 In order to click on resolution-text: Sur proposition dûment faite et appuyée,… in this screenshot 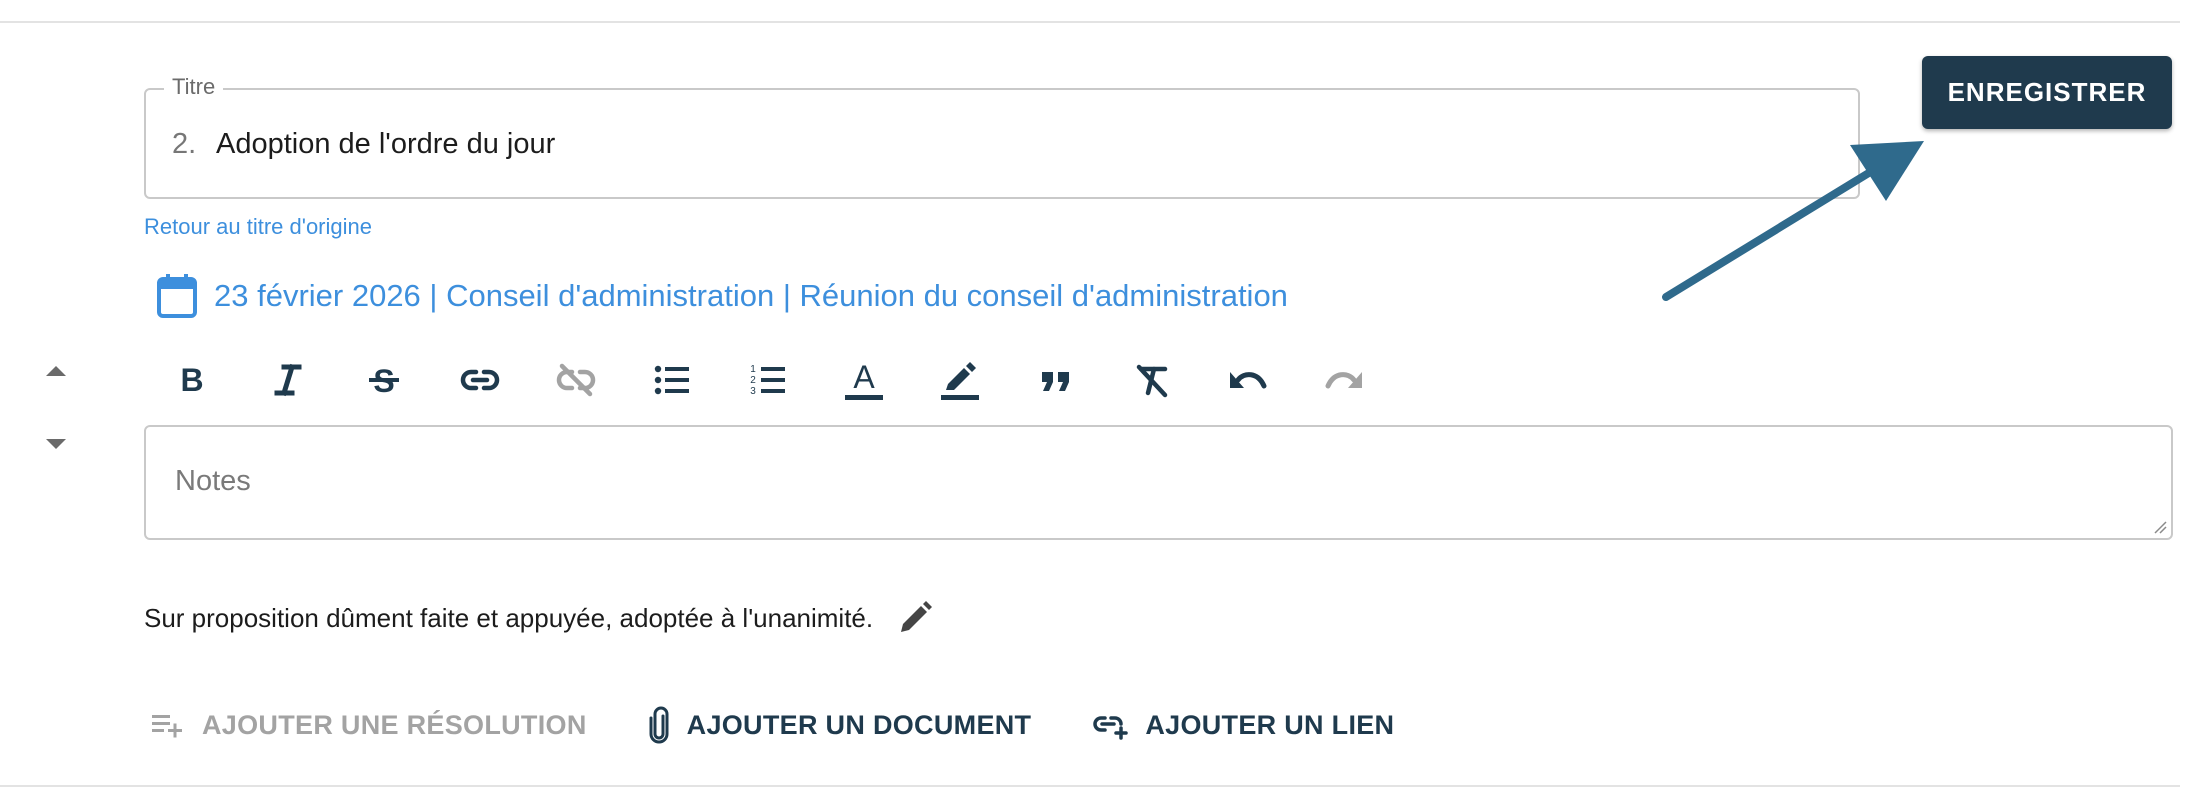, I will do `click(509, 617)`.